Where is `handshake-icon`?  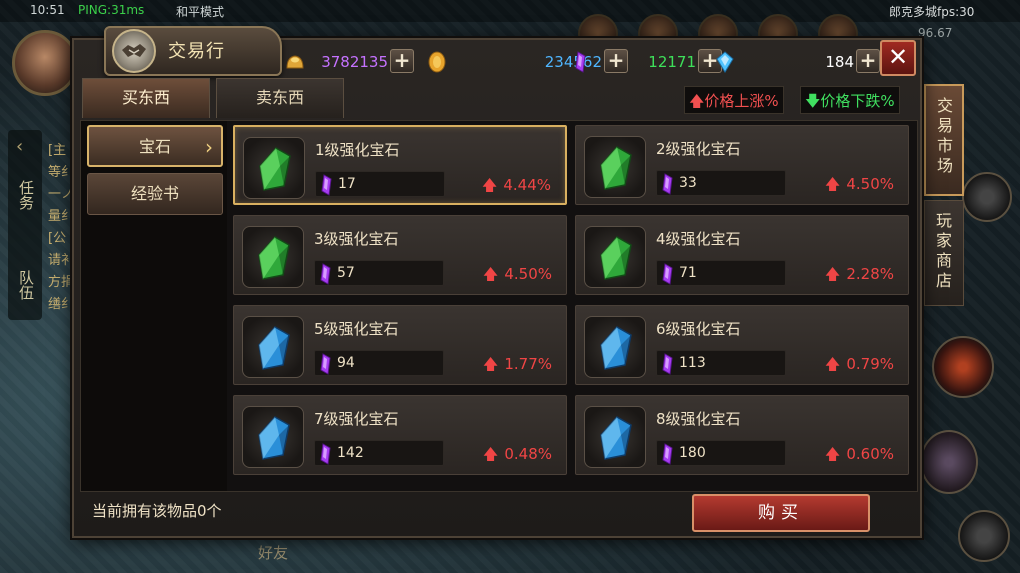 handshake-icon is located at coordinates (134, 51).